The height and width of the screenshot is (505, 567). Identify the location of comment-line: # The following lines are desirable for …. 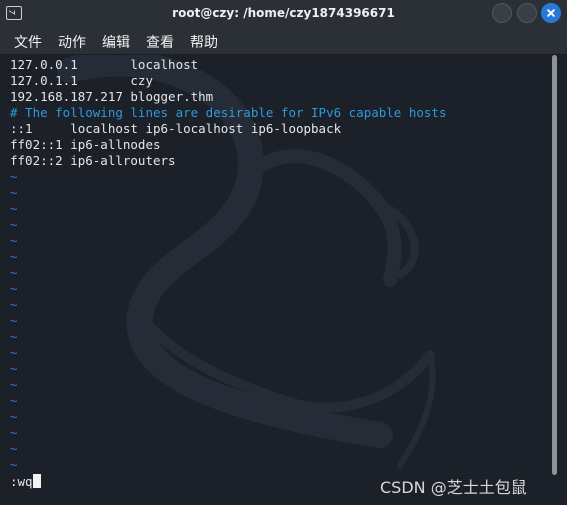
(228, 112).